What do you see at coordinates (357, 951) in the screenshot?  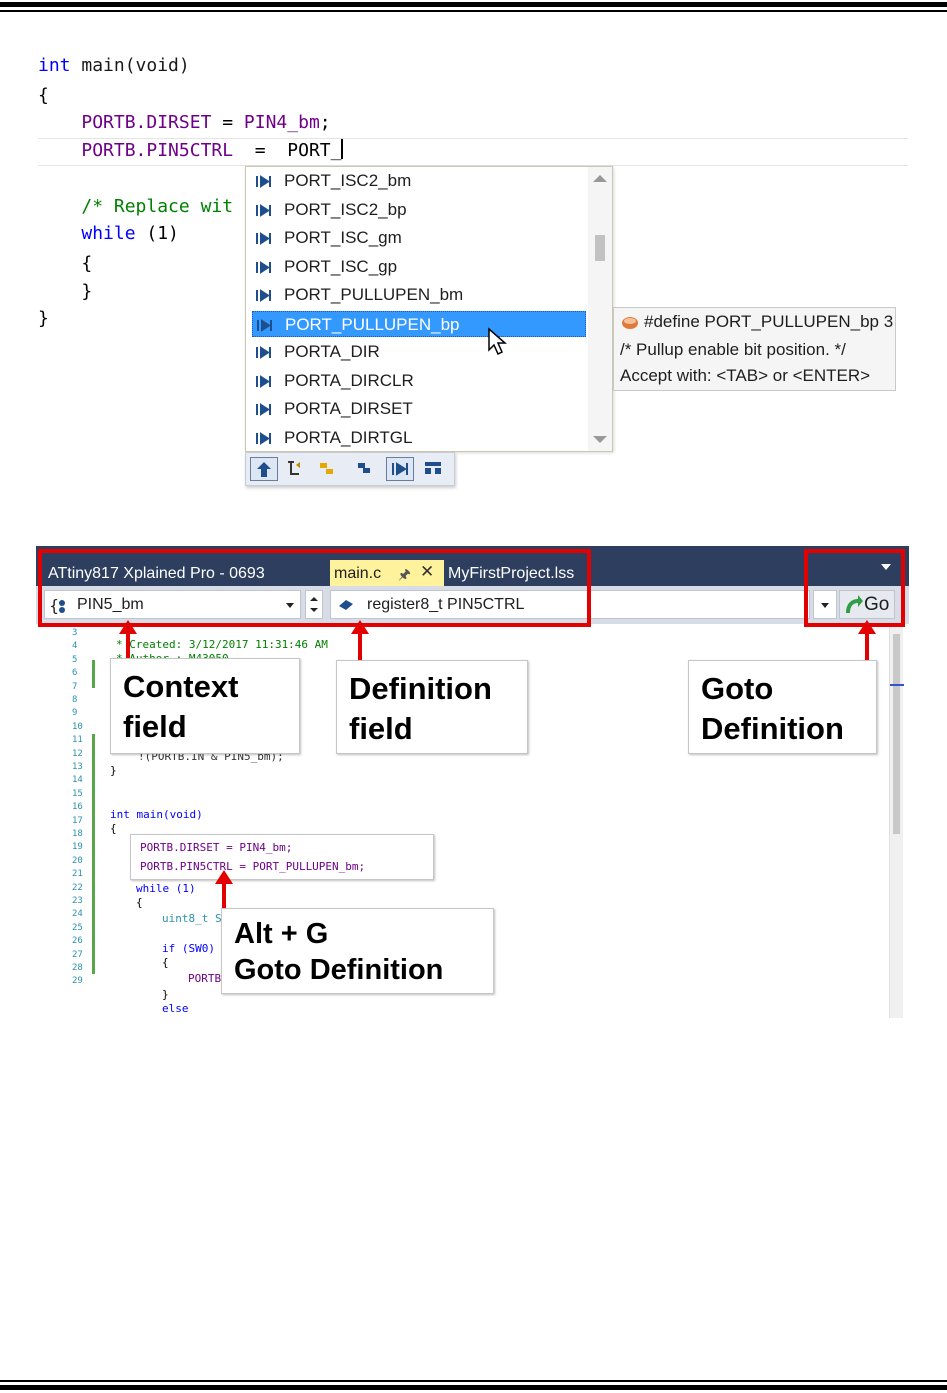 I see `callout-alt-g: Alt + G Goto Definition` at bounding box center [357, 951].